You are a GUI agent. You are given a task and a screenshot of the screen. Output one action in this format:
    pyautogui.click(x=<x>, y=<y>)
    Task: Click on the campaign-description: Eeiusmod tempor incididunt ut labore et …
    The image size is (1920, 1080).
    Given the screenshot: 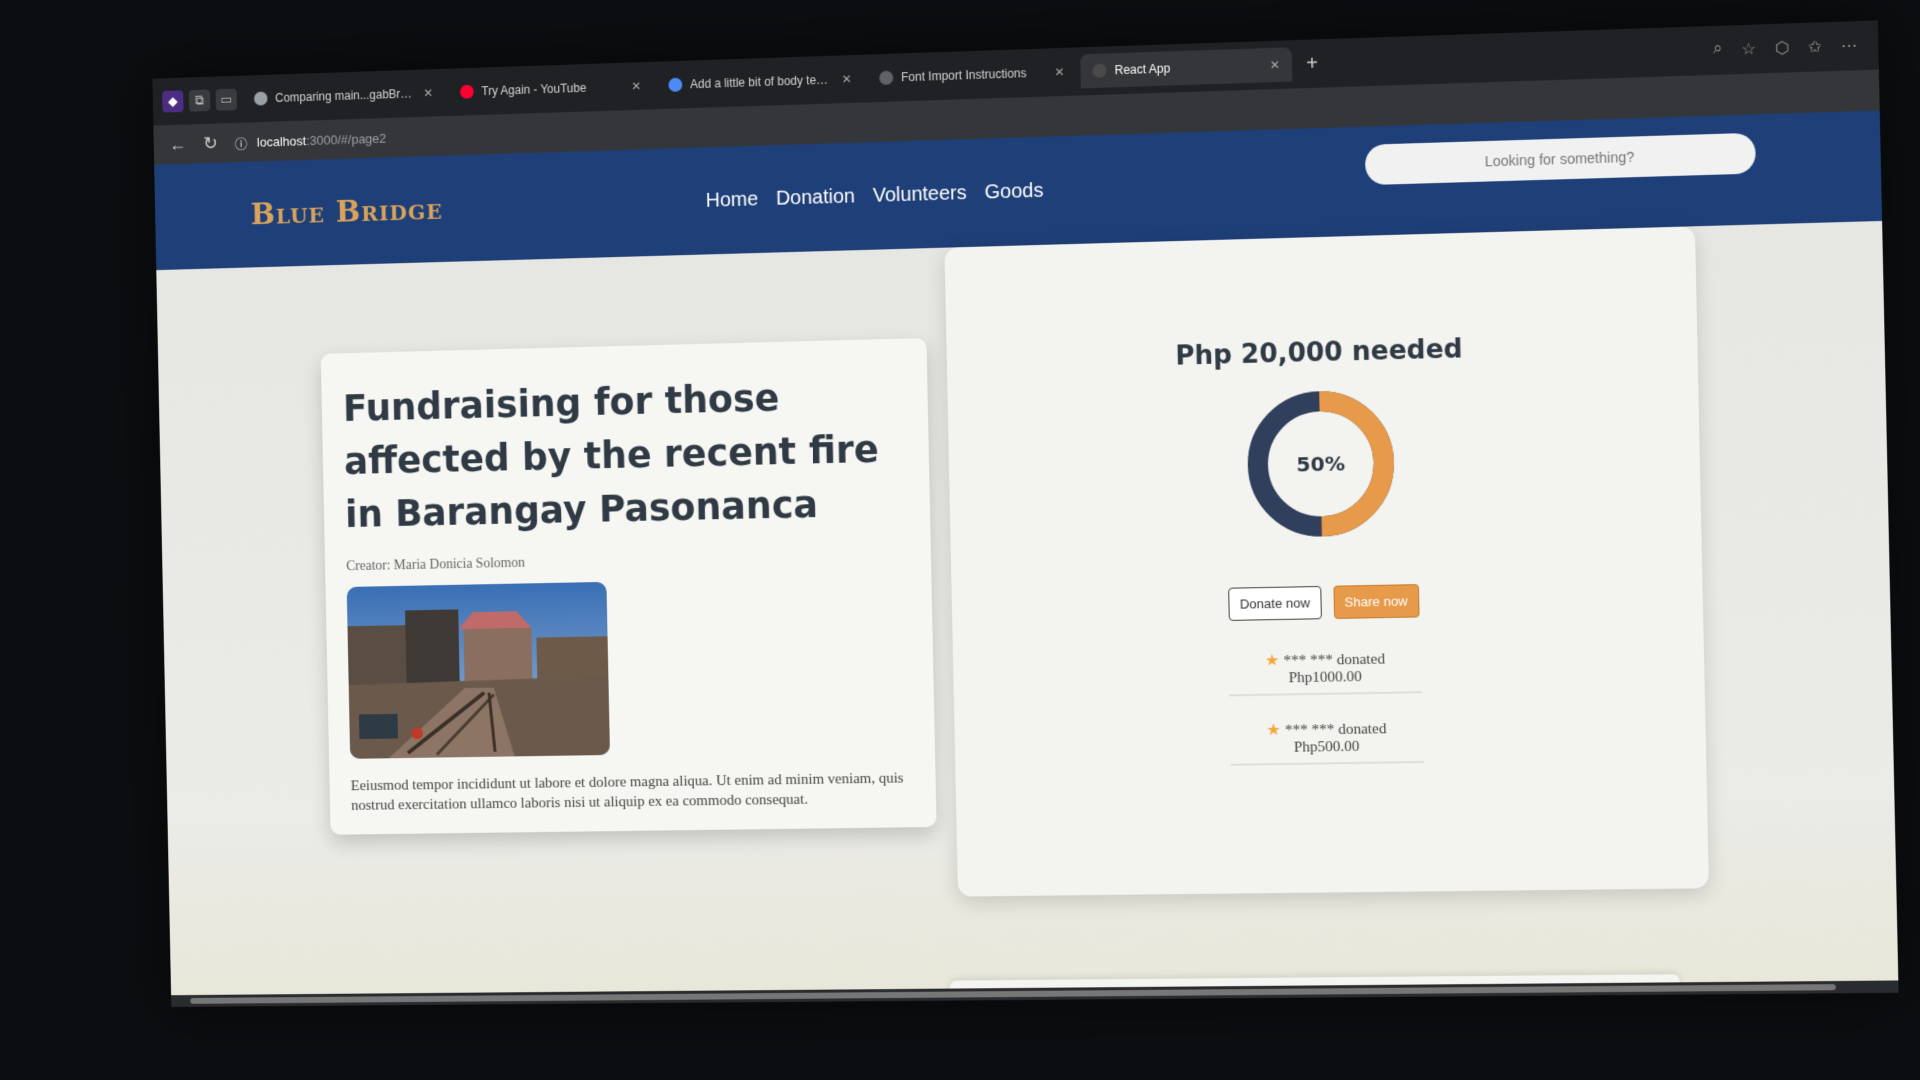 What is the action you would take?
    pyautogui.click(x=627, y=792)
    